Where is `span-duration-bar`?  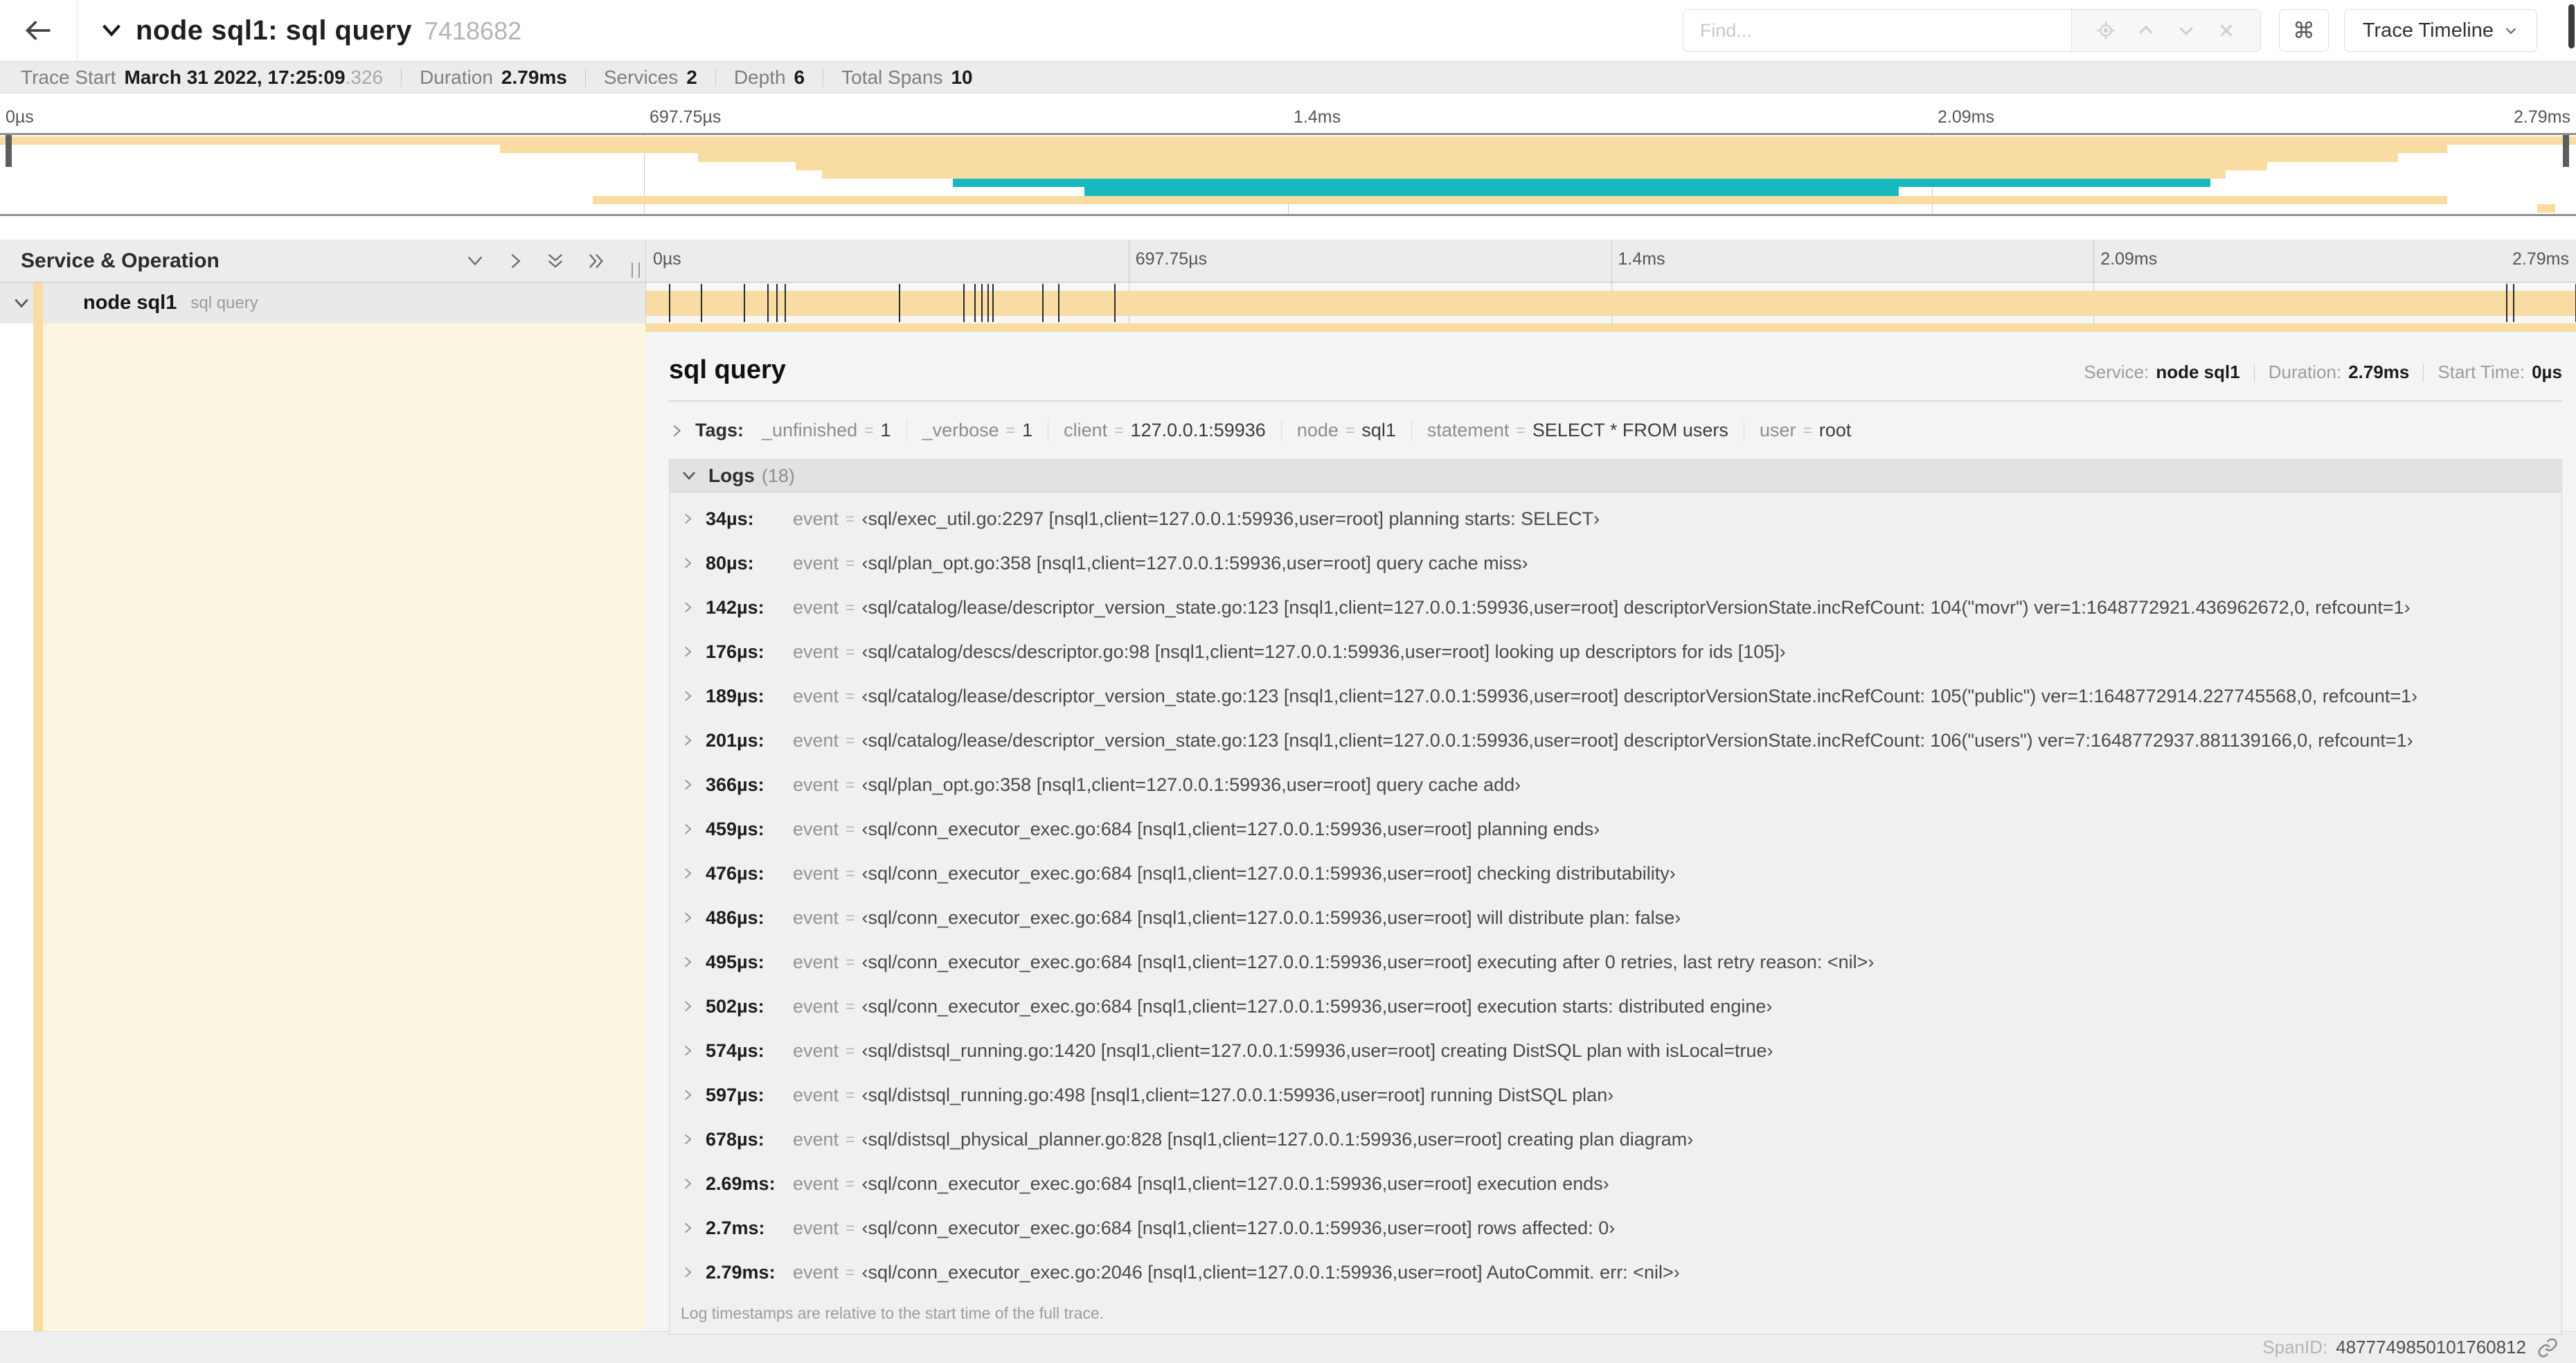 span-duration-bar is located at coordinates (1611, 303).